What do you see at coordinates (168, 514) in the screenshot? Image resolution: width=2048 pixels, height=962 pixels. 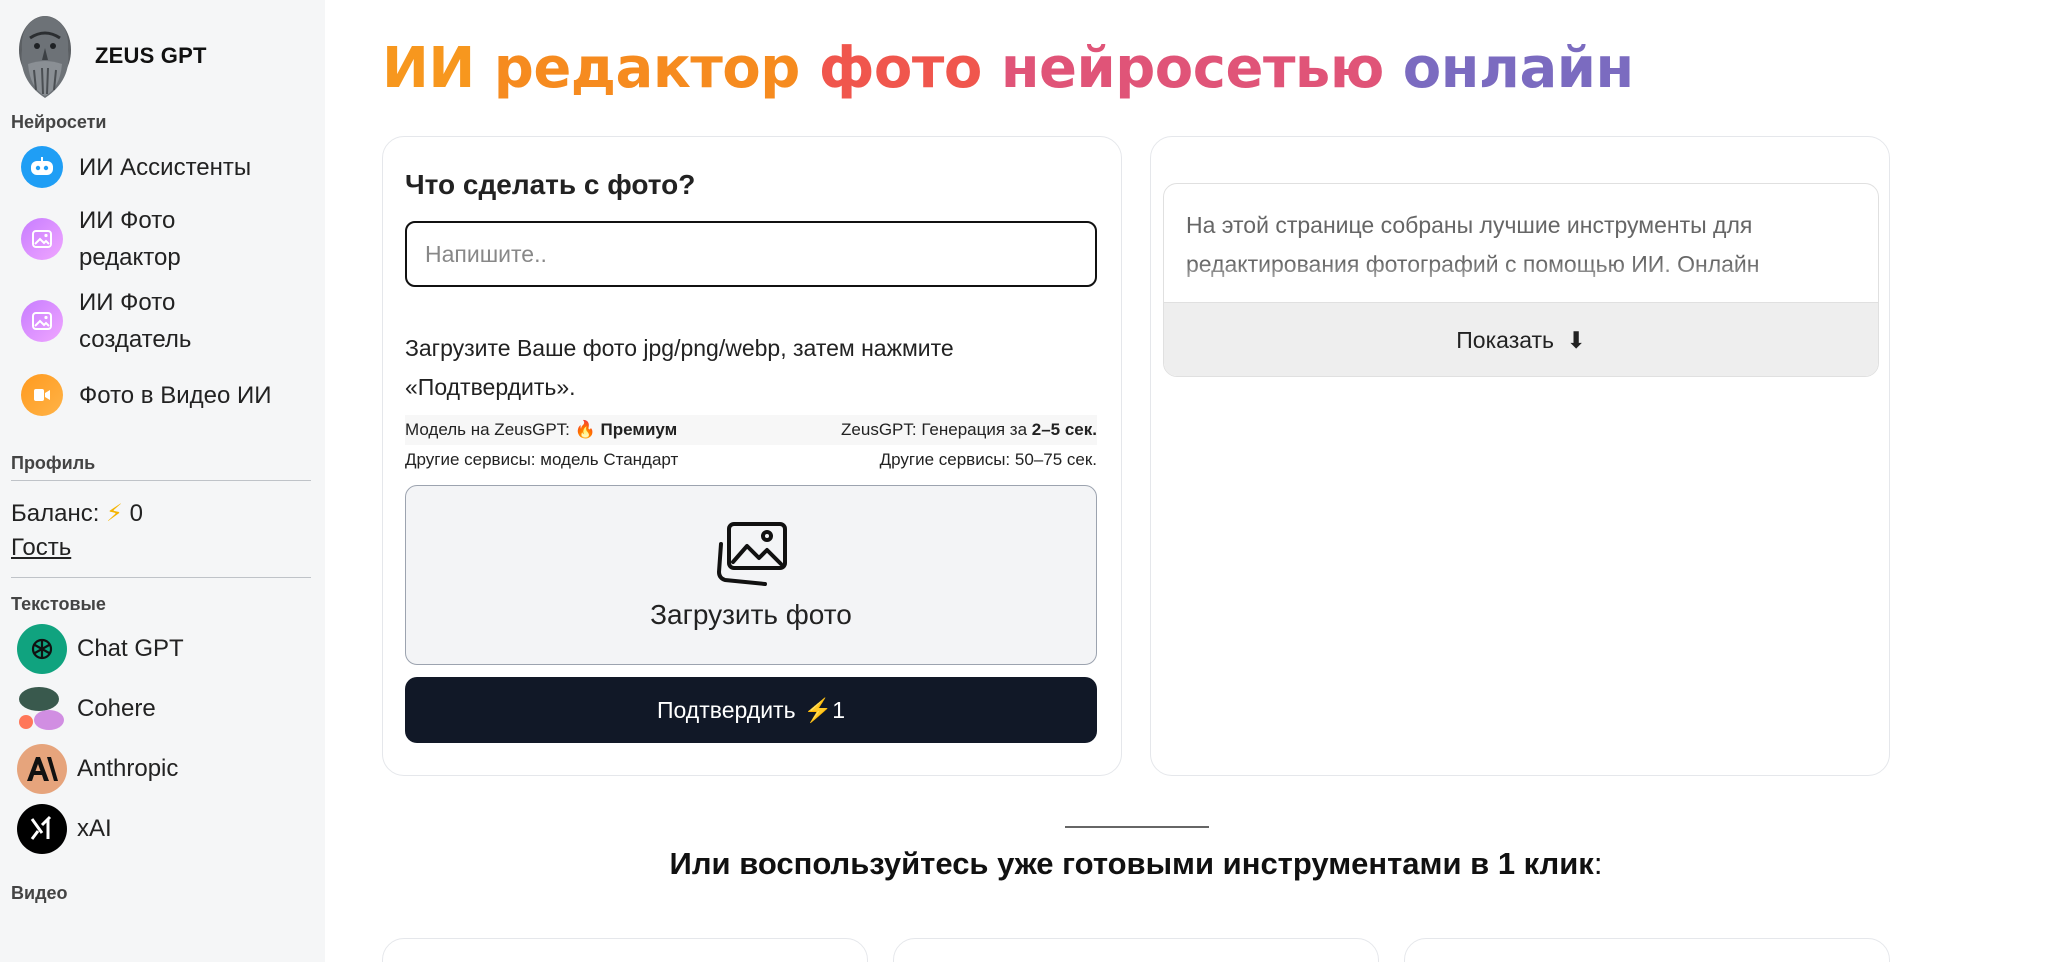 I see `balance: Баланс: ⚡ 0` at bounding box center [168, 514].